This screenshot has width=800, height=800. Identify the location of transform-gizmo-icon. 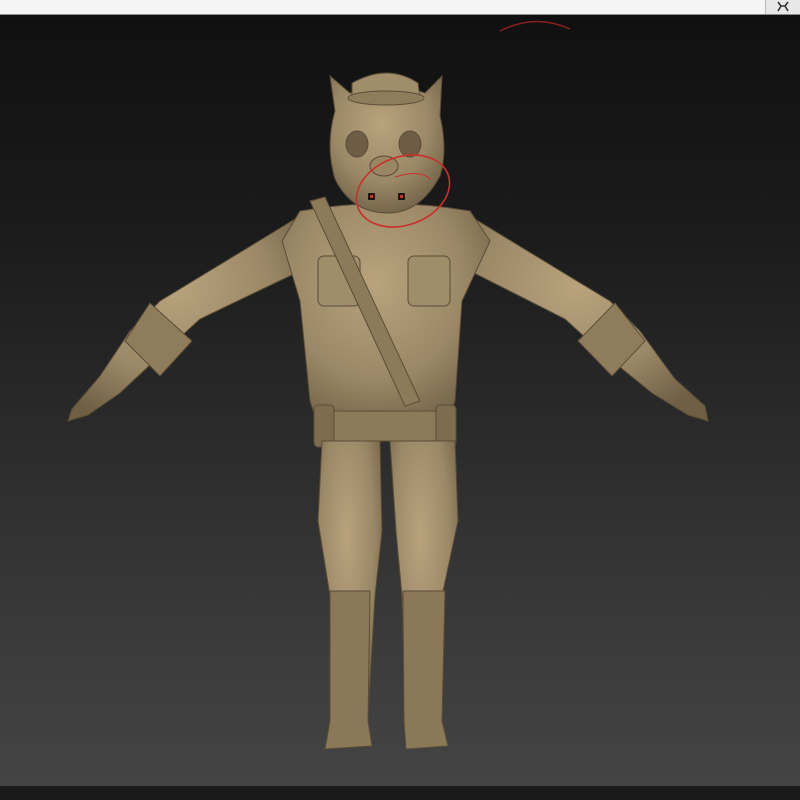
(782, 7).